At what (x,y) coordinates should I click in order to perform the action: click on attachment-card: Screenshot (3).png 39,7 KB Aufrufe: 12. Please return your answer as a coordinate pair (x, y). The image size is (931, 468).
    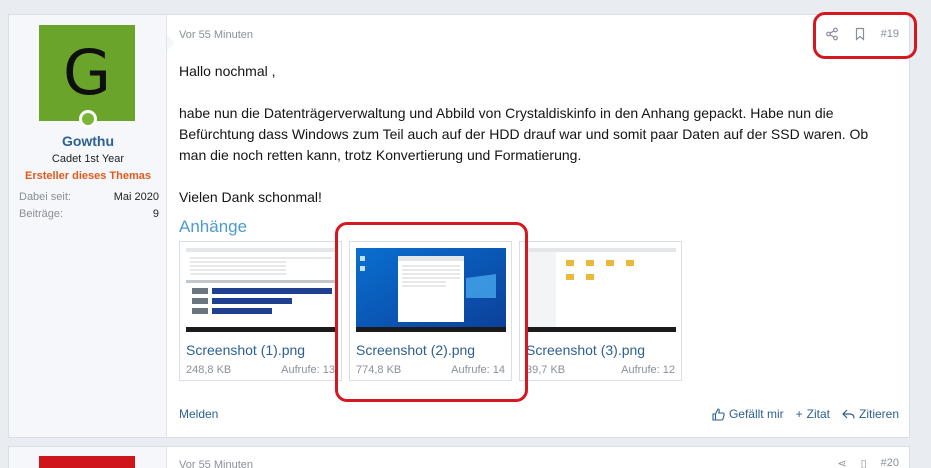
    Looking at the image, I should click on (600, 311).